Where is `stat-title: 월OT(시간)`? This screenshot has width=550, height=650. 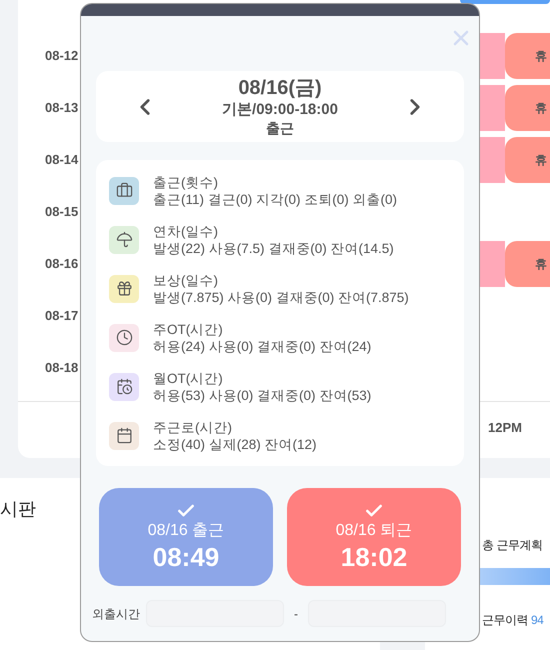 stat-title: 월OT(시간) is located at coordinates (188, 378).